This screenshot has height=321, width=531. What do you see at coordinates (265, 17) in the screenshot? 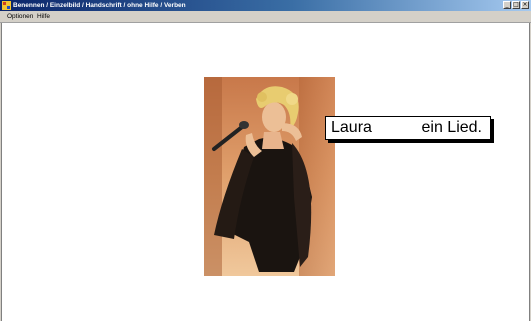
I see `menu-bar: Optionen Hilfe` at bounding box center [265, 17].